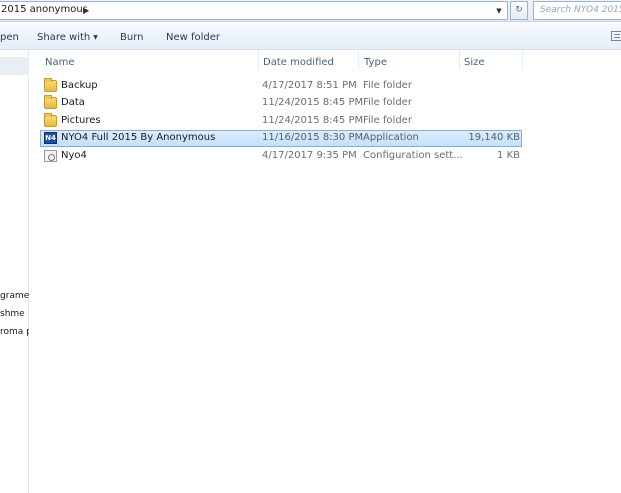 The image size is (621, 493). Describe the element at coordinates (309, 85) in the screenshot. I see `file-date: 4/17/2017 8:51 PM` at that location.